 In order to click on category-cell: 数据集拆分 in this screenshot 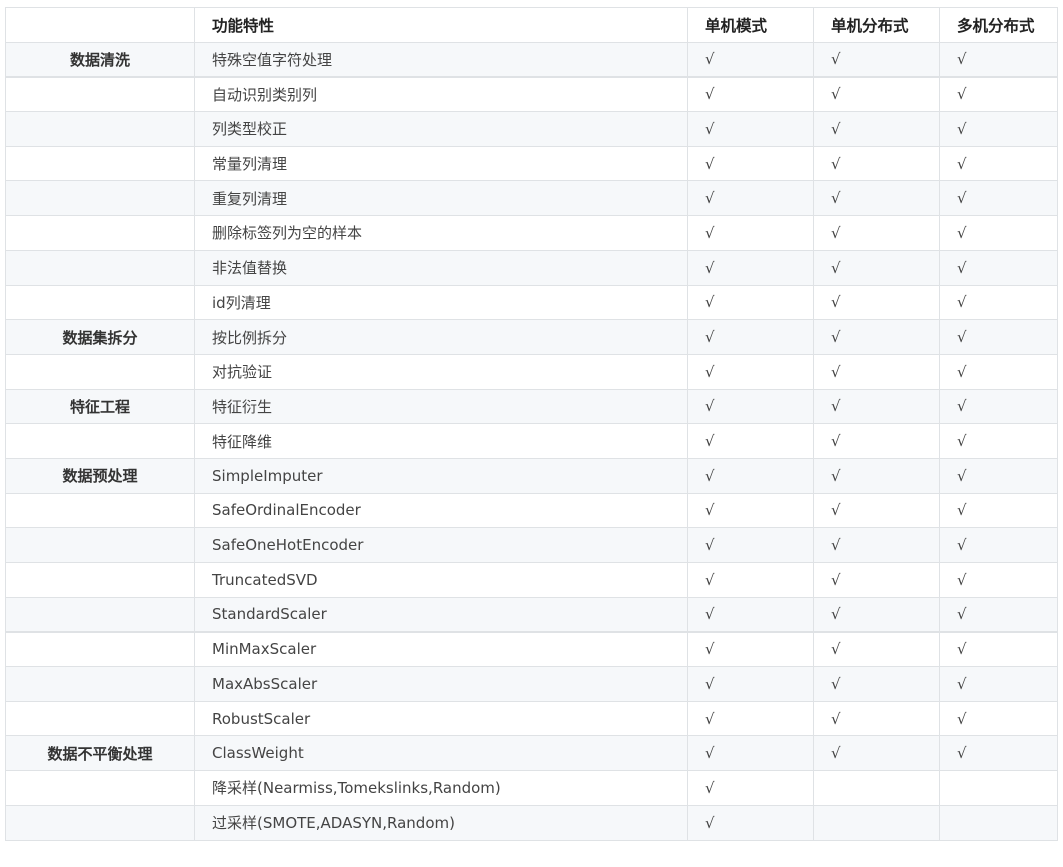, I will do `click(100, 337)`.